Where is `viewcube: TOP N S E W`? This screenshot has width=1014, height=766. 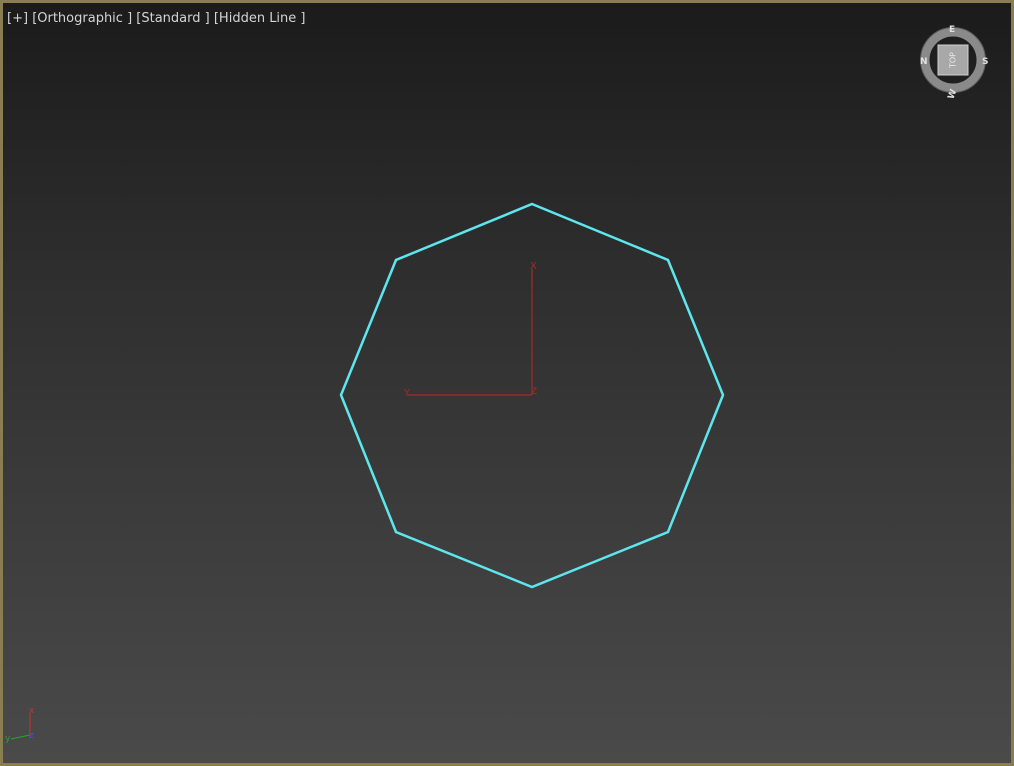 viewcube: TOP N S E W is located at coordinates (954, 63).